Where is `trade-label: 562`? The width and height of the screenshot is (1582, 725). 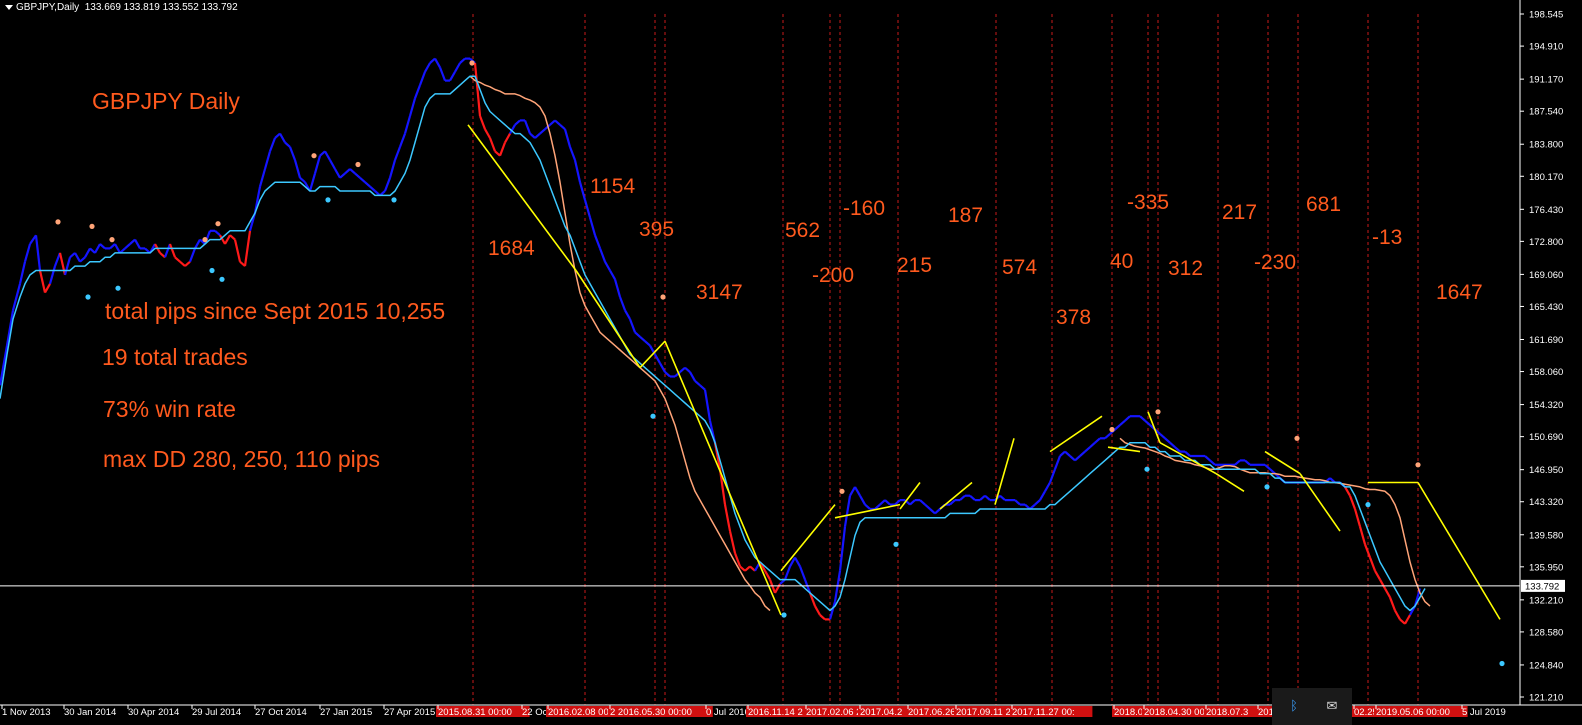 trade-label: 562 is located at coordinates (803, 230).